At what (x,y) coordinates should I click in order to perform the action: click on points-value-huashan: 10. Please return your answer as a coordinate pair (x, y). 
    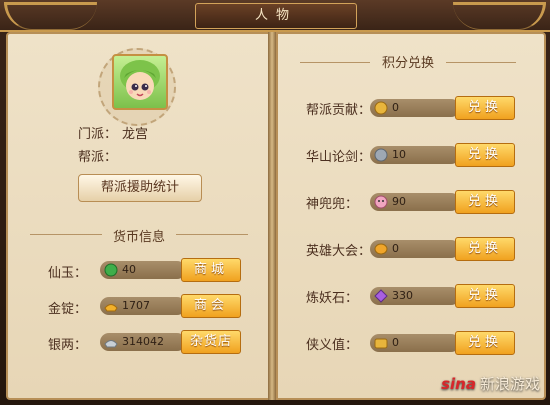
    Looking at the image, I should click on (399, 154).